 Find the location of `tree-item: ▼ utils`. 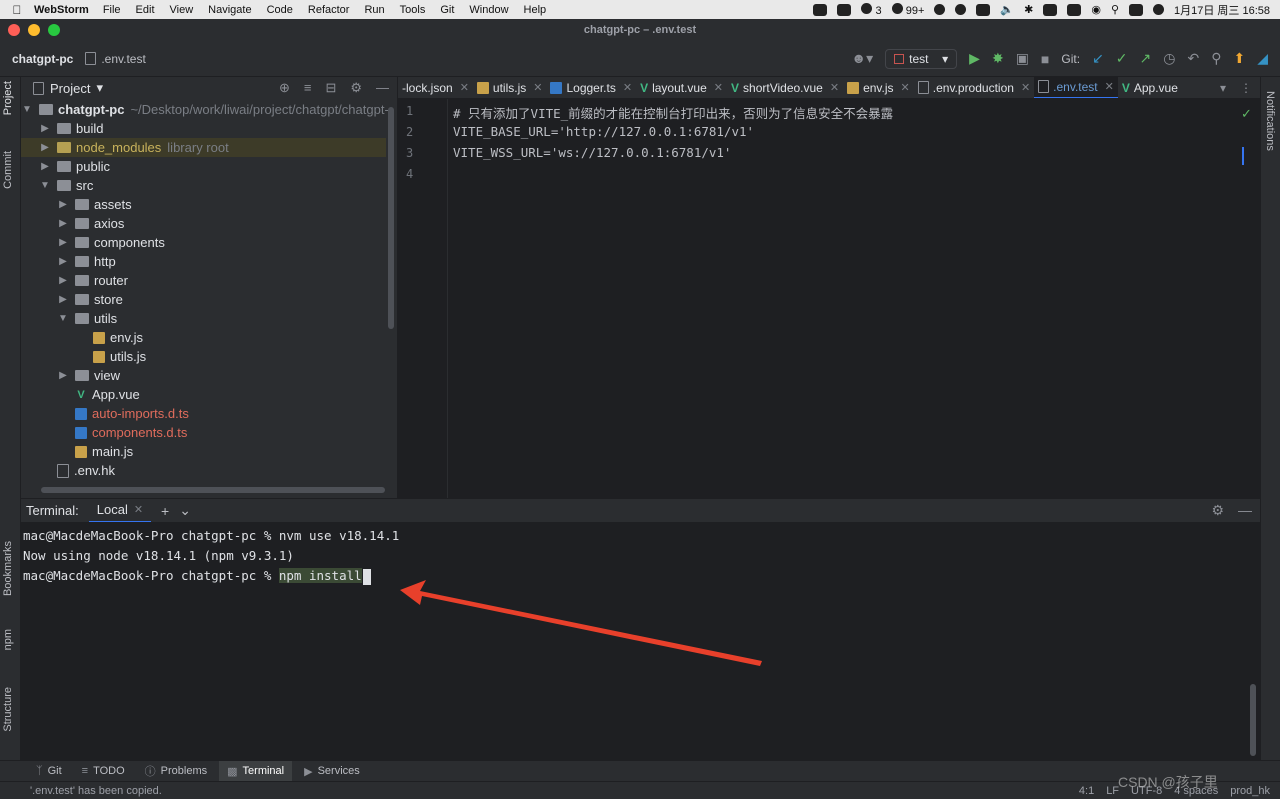

tree-item: ▼ utils is located at coordinates (87, 318).